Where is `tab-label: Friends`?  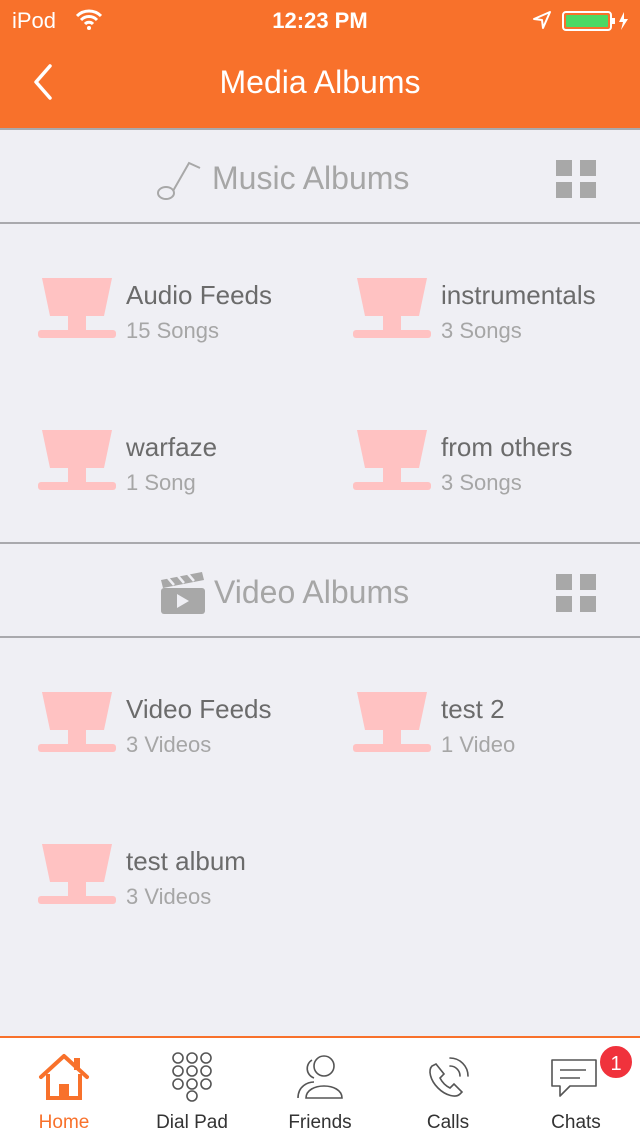 tab-label: Friends is located at coordinates (320, 1122).